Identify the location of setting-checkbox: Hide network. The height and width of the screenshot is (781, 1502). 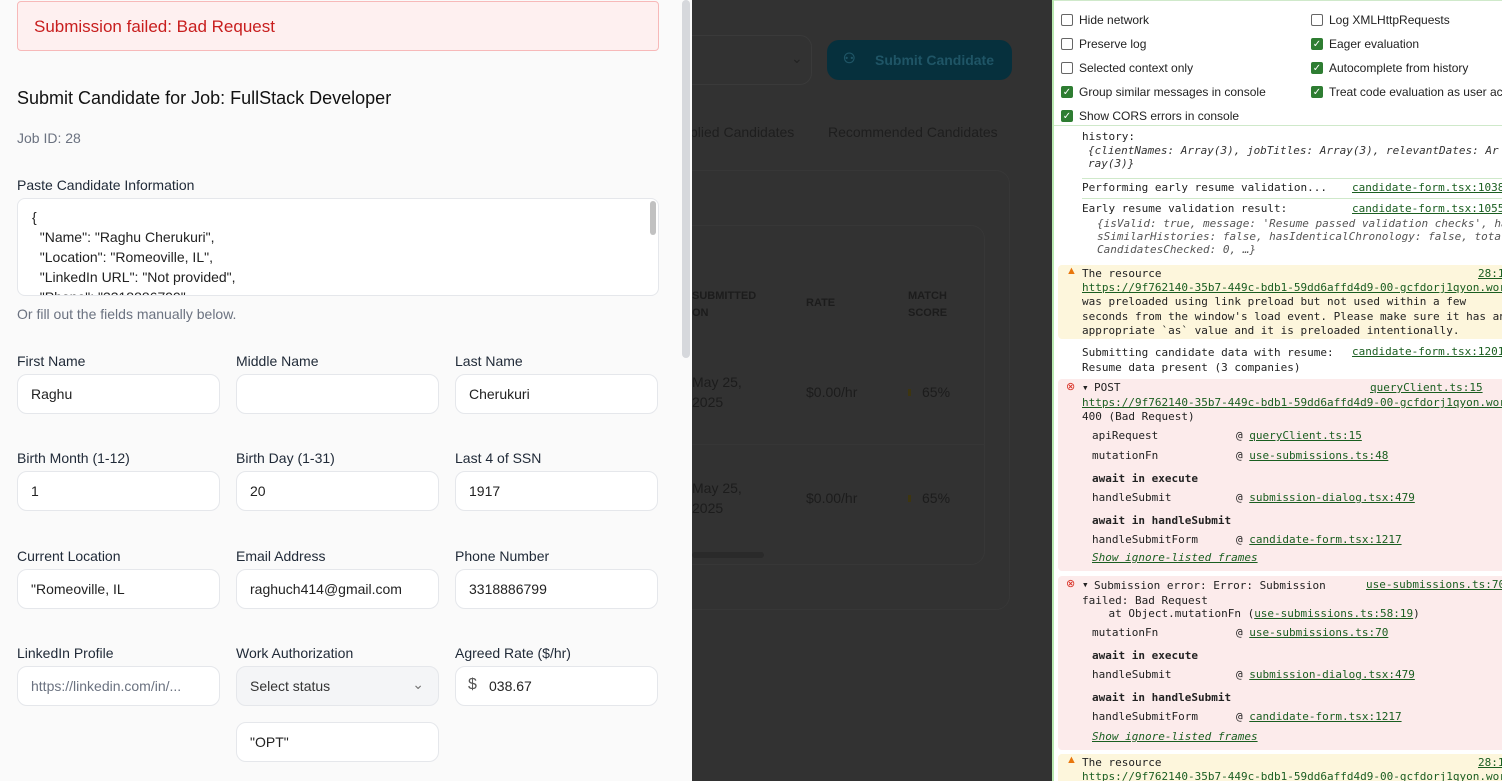
(1105, 20).